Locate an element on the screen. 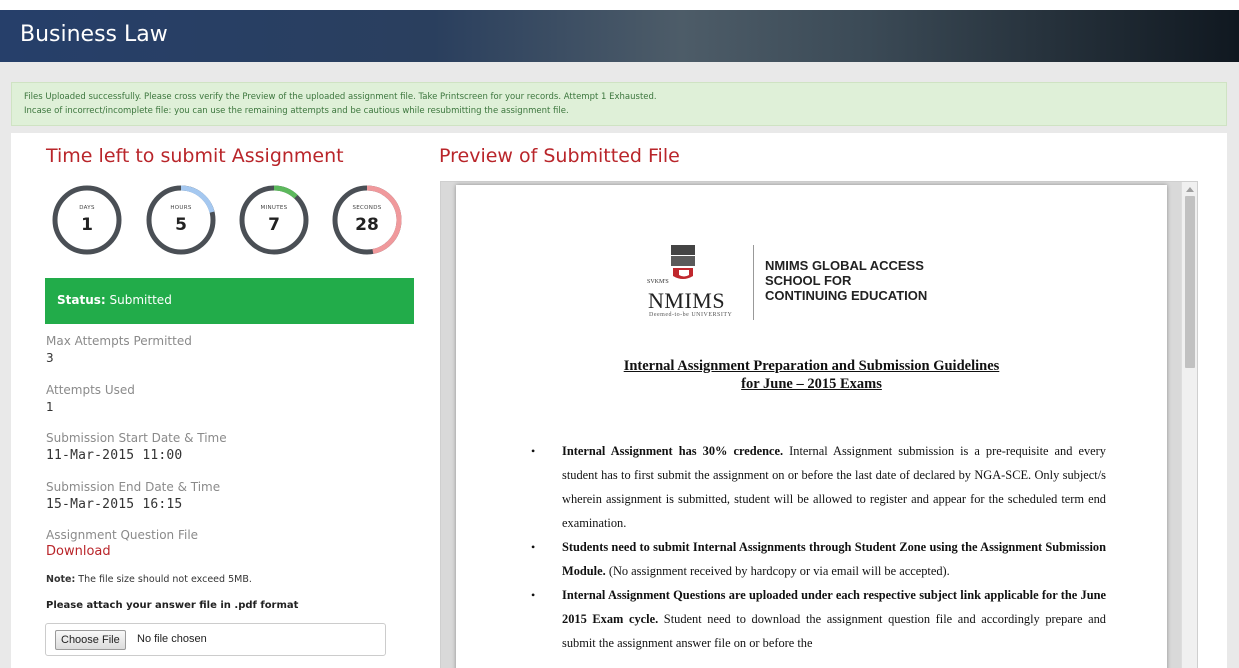 Image resolution: width=1239 pixels, height=668 pixels. no-file-chosen-text: No file chosen is located at coordinates (172, 639).